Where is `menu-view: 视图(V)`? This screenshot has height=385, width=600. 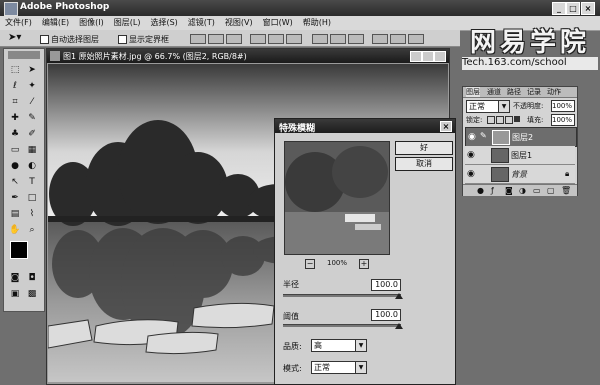 menu-view: 视图(V) is located at coordinates (239, 22).